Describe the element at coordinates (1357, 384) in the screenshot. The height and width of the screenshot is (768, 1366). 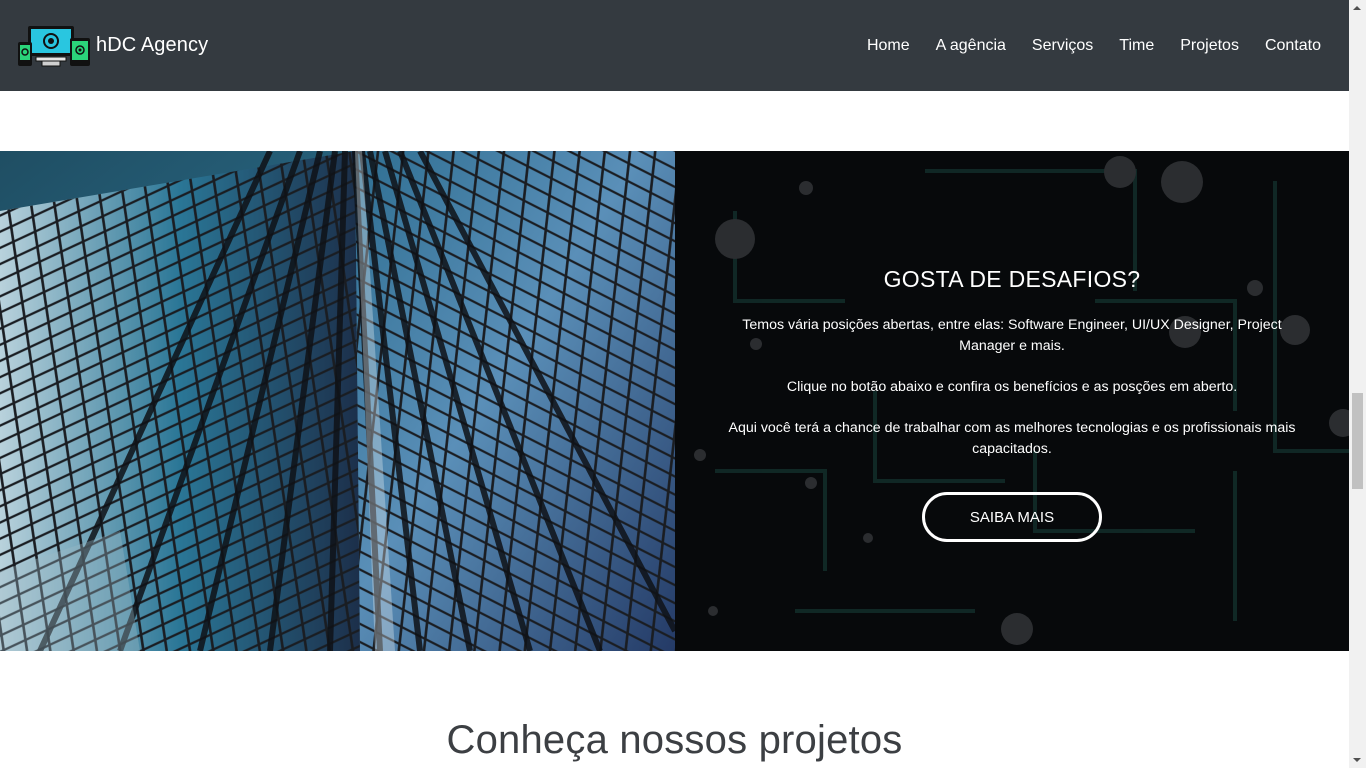
I see `page-scrollbar` at that location.